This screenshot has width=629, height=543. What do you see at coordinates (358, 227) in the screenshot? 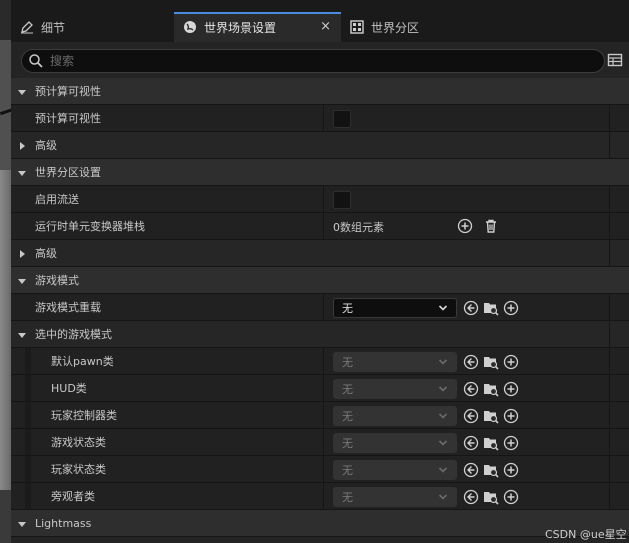
I see `array-count: 0数组元素` at bounding box center [358, 227].